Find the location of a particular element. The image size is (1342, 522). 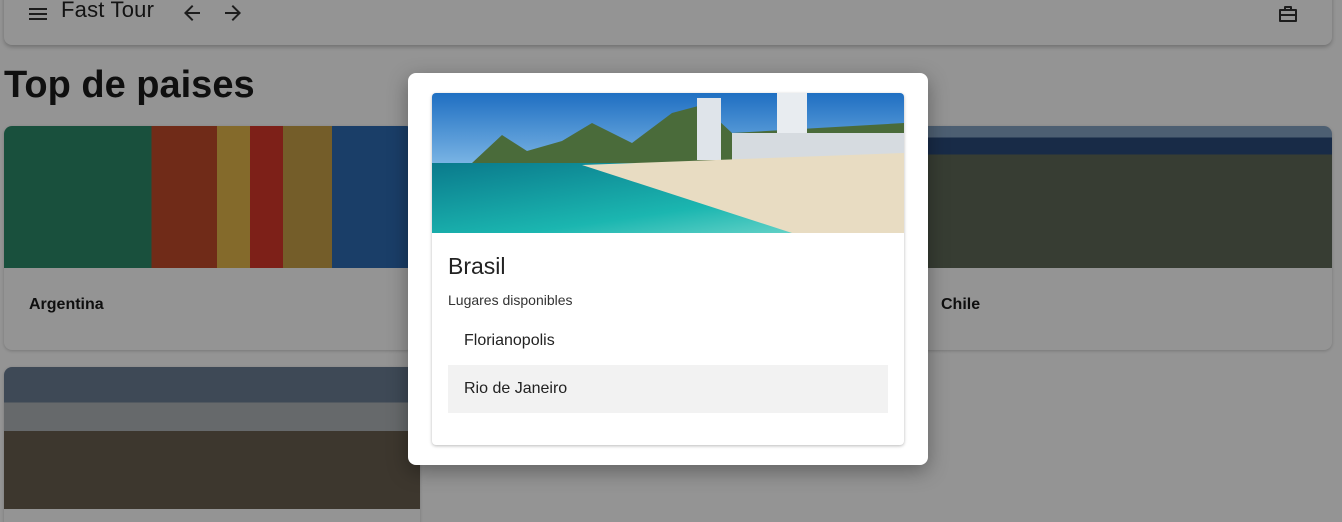

list-item: Florianopolis is located at coordinates (668, 341).